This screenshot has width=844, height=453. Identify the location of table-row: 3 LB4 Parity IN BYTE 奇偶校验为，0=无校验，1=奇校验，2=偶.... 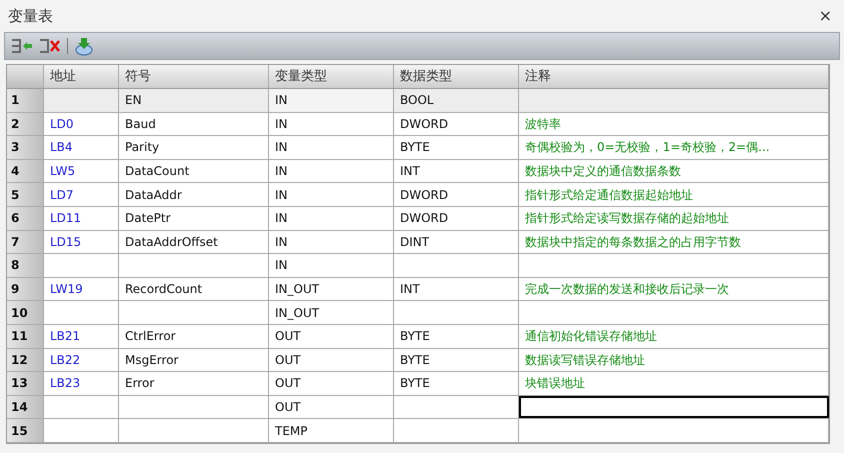
(418, 148).